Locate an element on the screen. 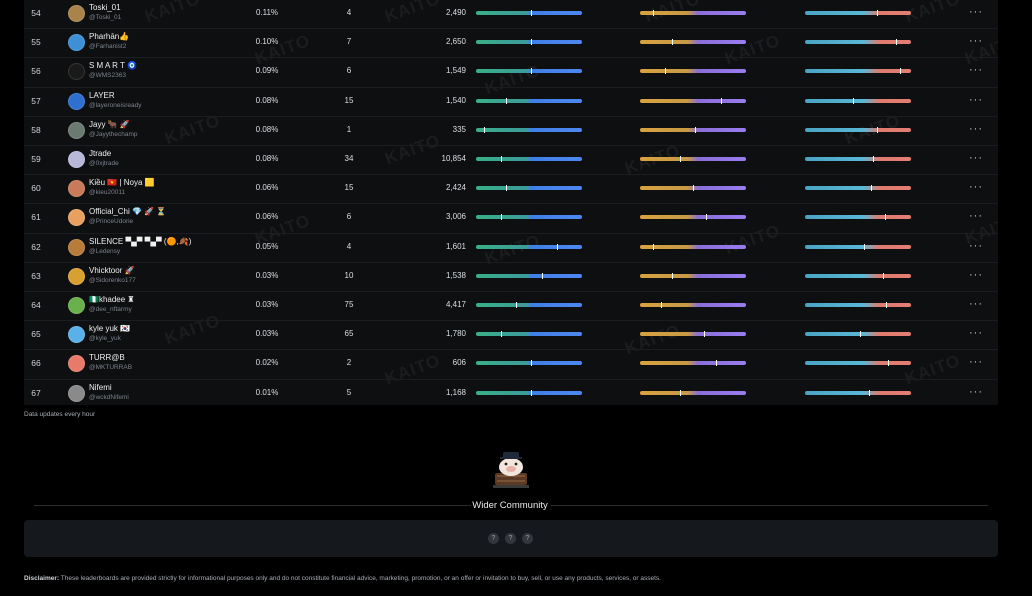  leaderboard-row: 67 Nifemi @wckdNifemi 0.01% 5 1,168 ··· is located at coordinates (511, 392).